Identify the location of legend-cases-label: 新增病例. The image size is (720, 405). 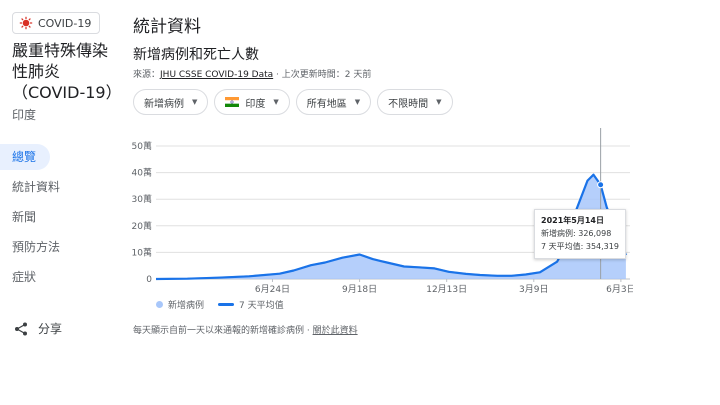
(186, 306).